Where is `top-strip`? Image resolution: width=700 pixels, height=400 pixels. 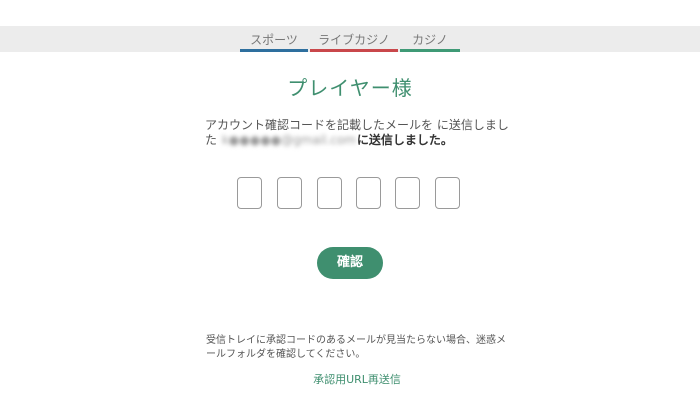 top-strip is located at coordinates (350, 13).